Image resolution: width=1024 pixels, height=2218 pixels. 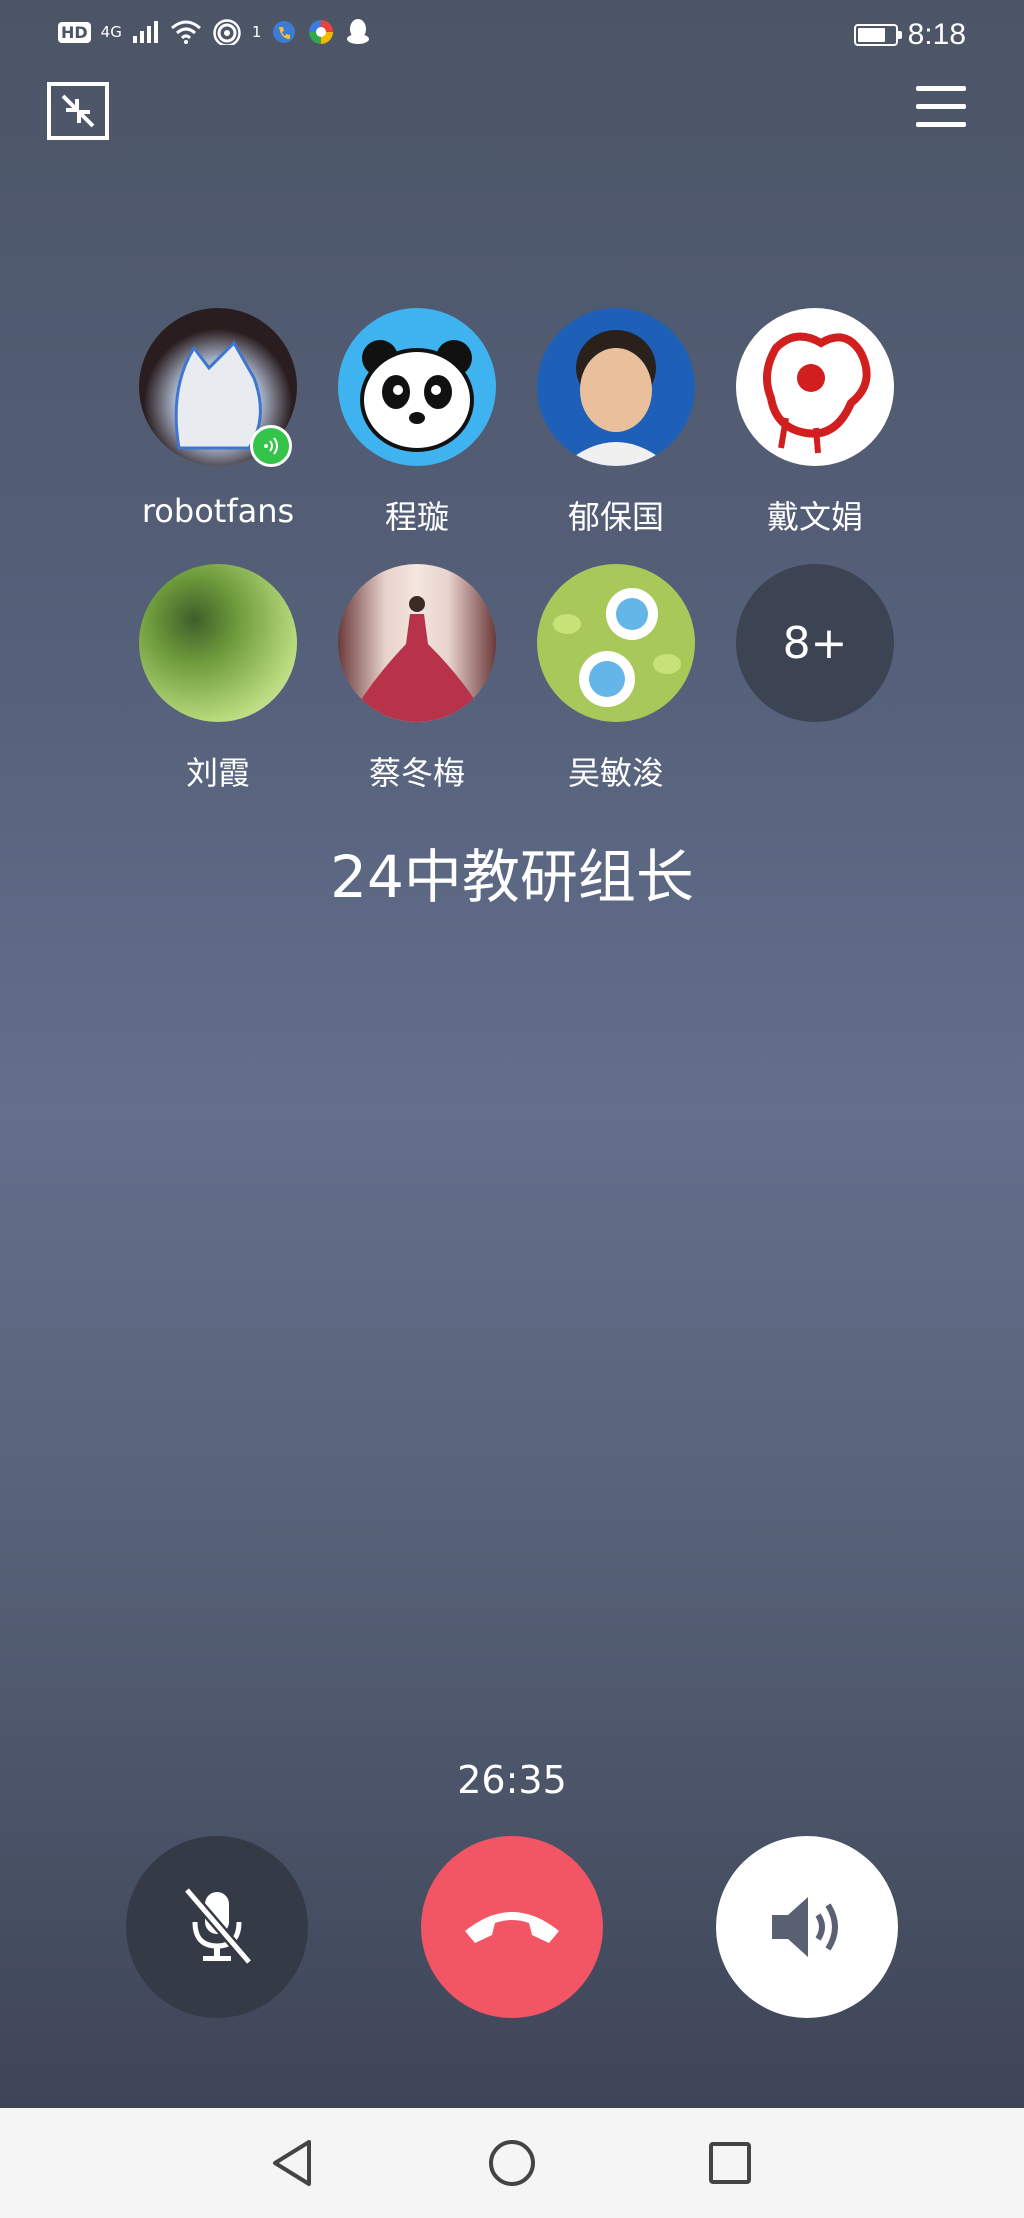 What do you see at coordinates (512, 1780) in the screenshot?
I see `call-duration: 26:35` at bounding box center [512, 1780].